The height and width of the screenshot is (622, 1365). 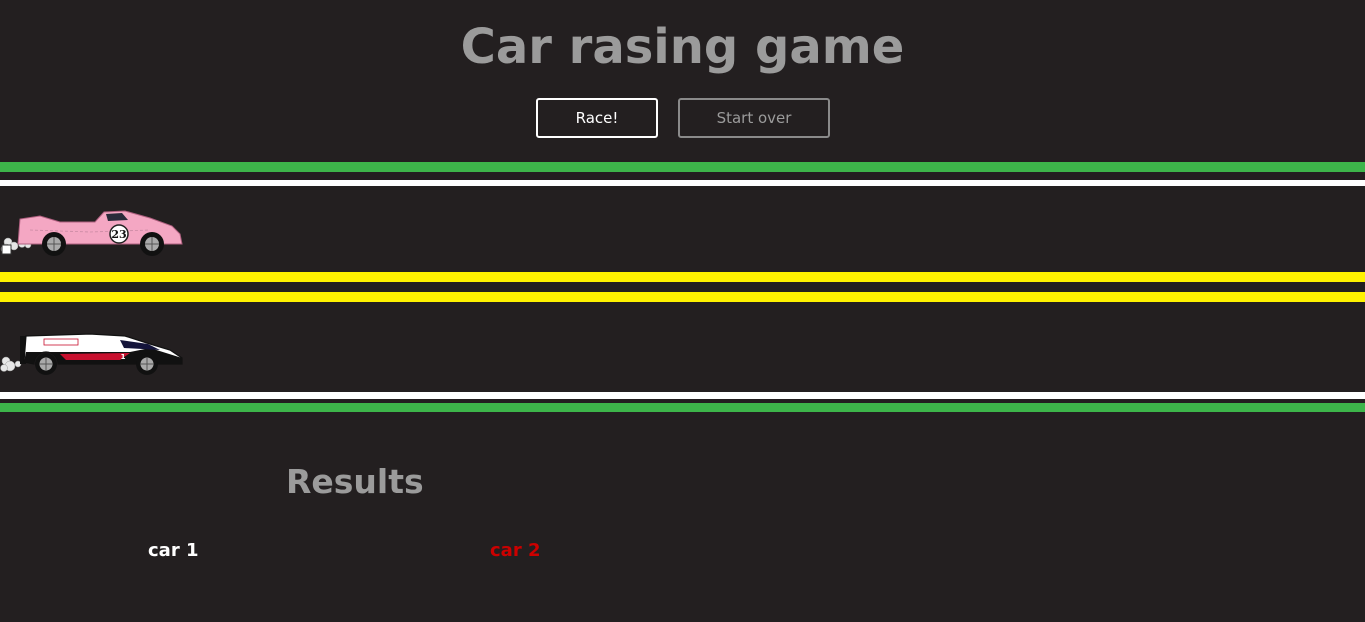 I want to click on result-car-1: car 1, so click(x=173, y=550).